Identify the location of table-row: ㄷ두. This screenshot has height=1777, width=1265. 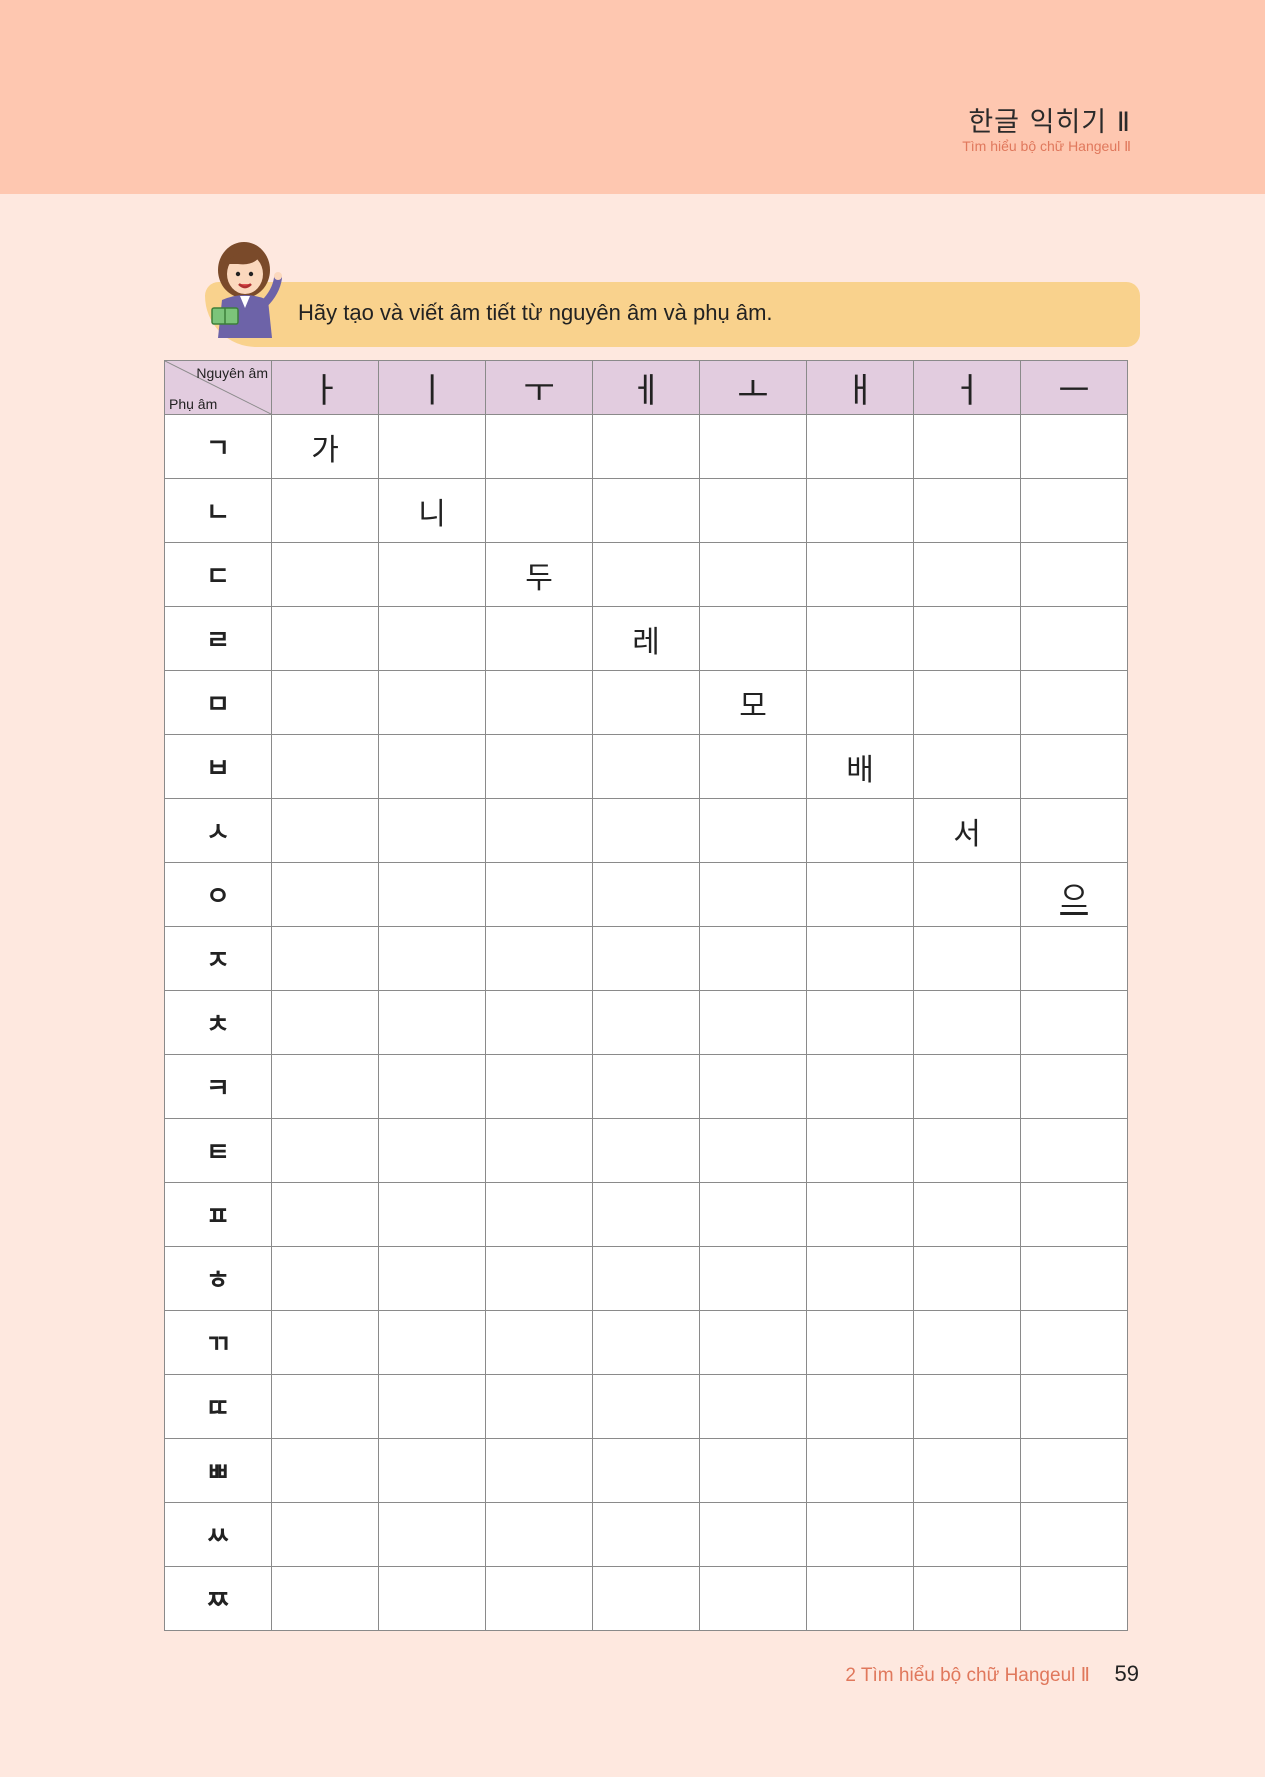
(646, 574).